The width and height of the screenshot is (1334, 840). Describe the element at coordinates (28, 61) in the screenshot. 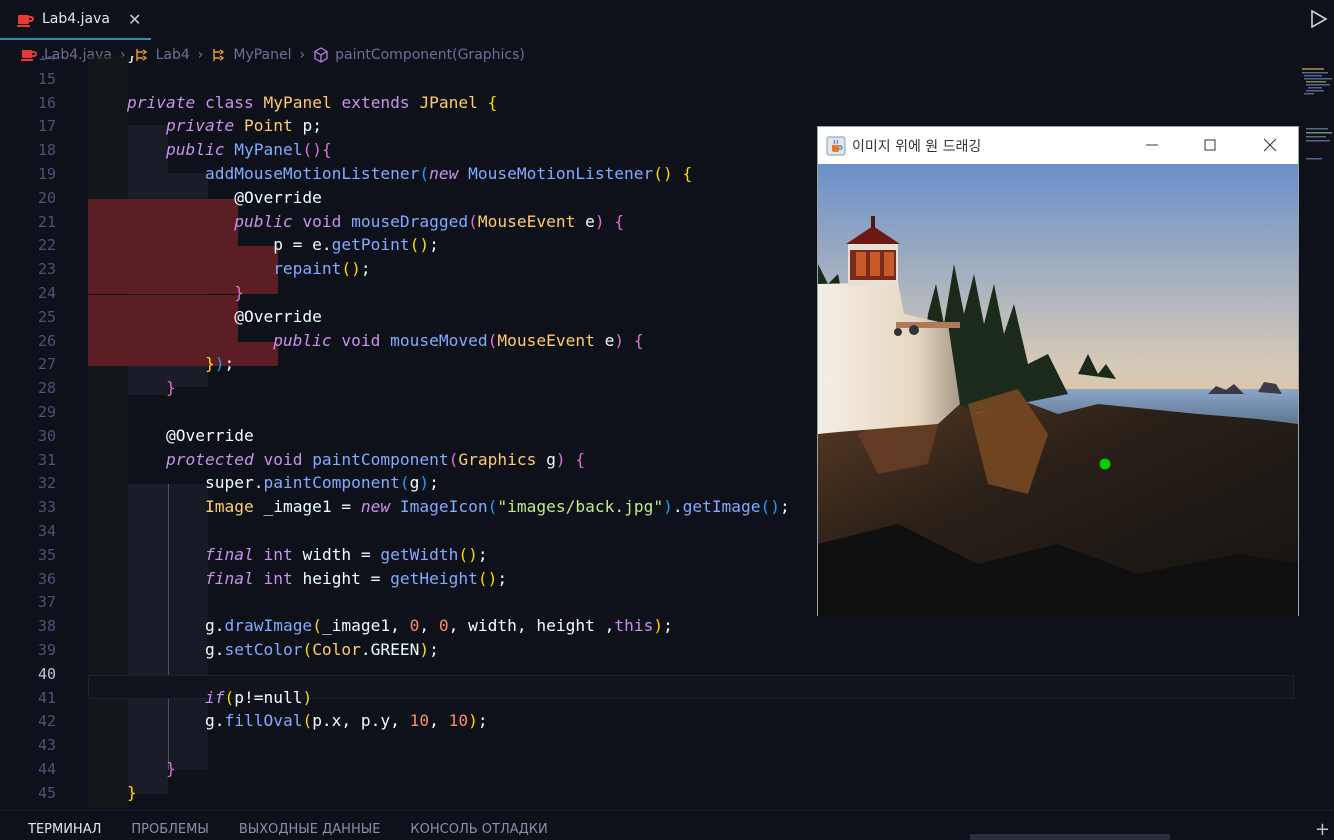

I see `line-number: 14` at that location.